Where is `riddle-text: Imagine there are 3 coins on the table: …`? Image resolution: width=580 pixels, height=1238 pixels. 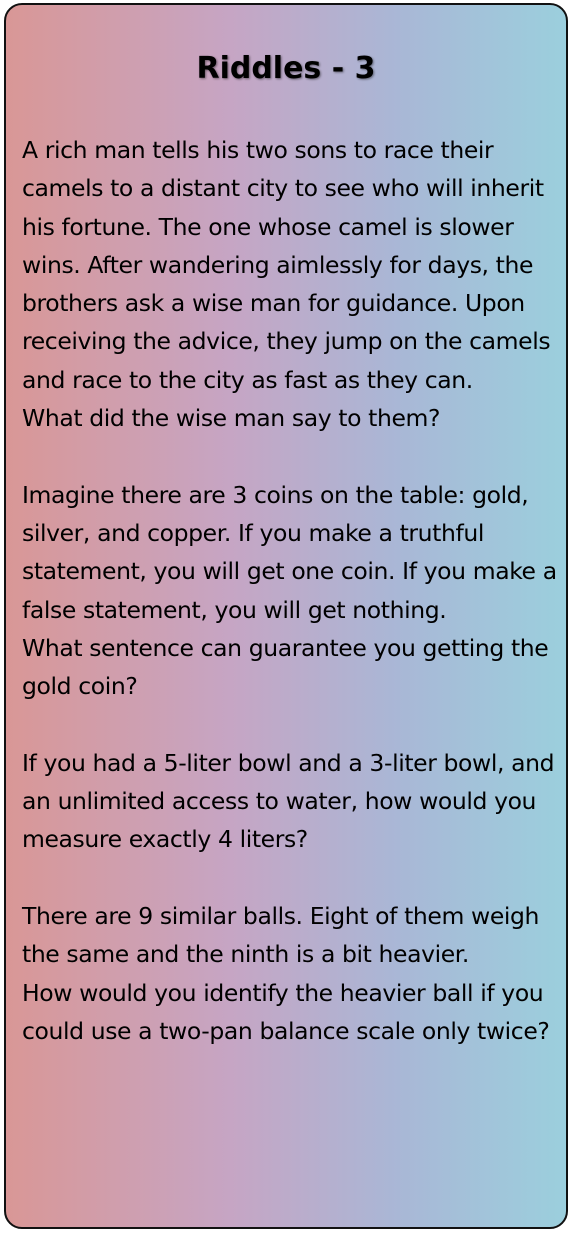
riddle-text: Imagine there are 3 coins on the table: … is located at coordinates (289, 552).